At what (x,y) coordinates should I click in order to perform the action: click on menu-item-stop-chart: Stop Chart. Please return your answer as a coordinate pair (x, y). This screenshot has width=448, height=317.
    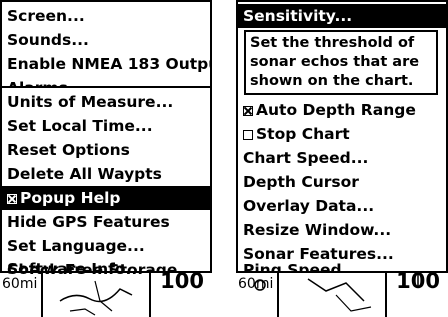
    Looking at the image, I should click on (342, 134).